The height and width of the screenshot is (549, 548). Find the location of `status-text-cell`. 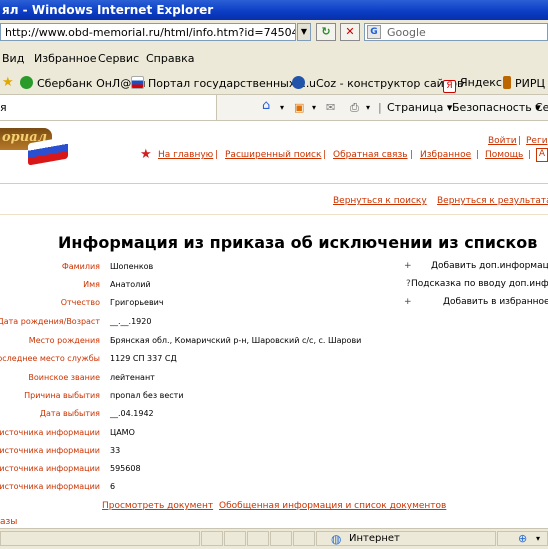

status-text-cell is located at coordinates (100, 538).